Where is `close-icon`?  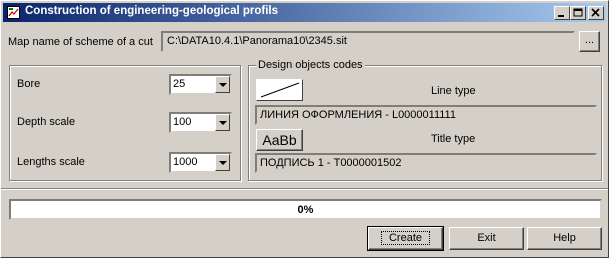
close-icon is located at coordinates (595, 12).